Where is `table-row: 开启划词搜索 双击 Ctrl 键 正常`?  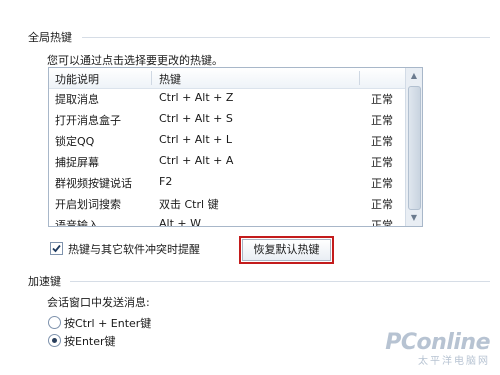 table-row: 开启划词搜索 双击 Ctrl 键 正常 is located at coordinates (227, 203).